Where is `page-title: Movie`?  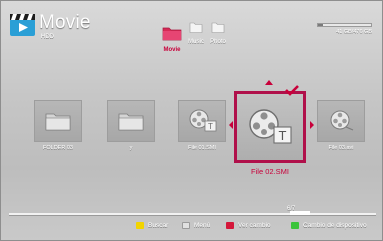
page-title: Movie is located at coordinates (65, 22).